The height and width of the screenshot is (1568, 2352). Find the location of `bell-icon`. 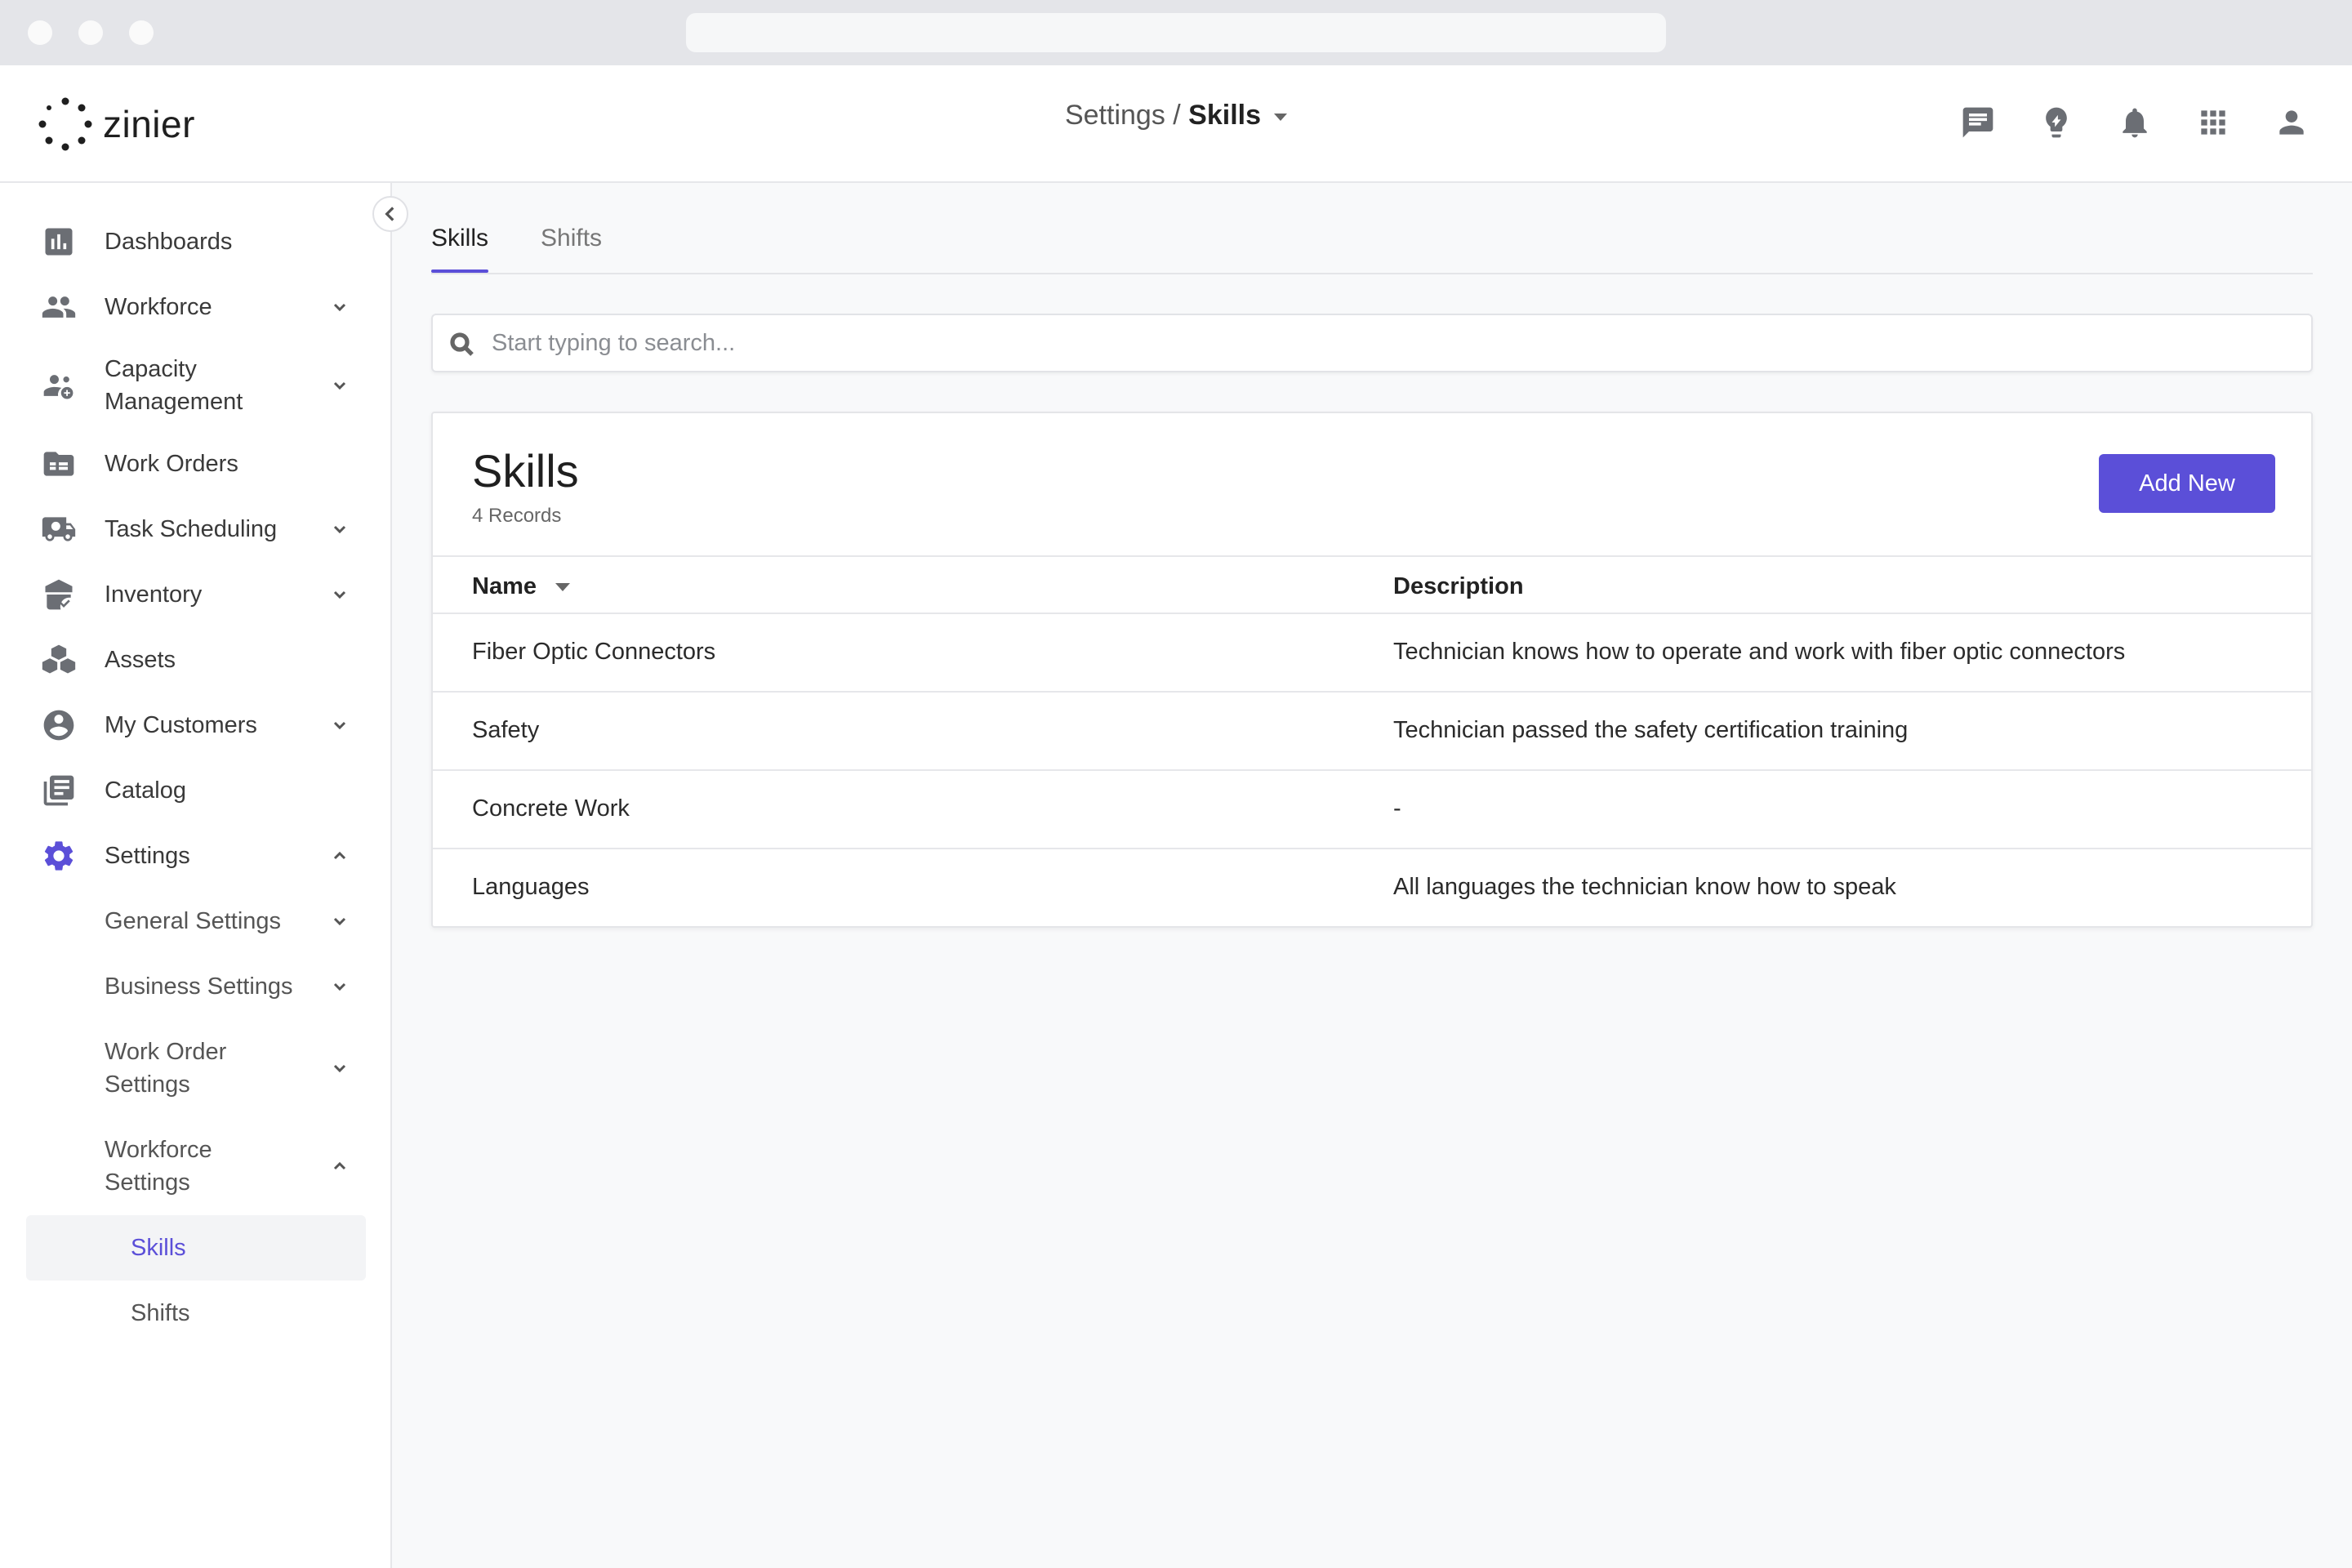

bell-icon is located at coordinates (2134, 122).